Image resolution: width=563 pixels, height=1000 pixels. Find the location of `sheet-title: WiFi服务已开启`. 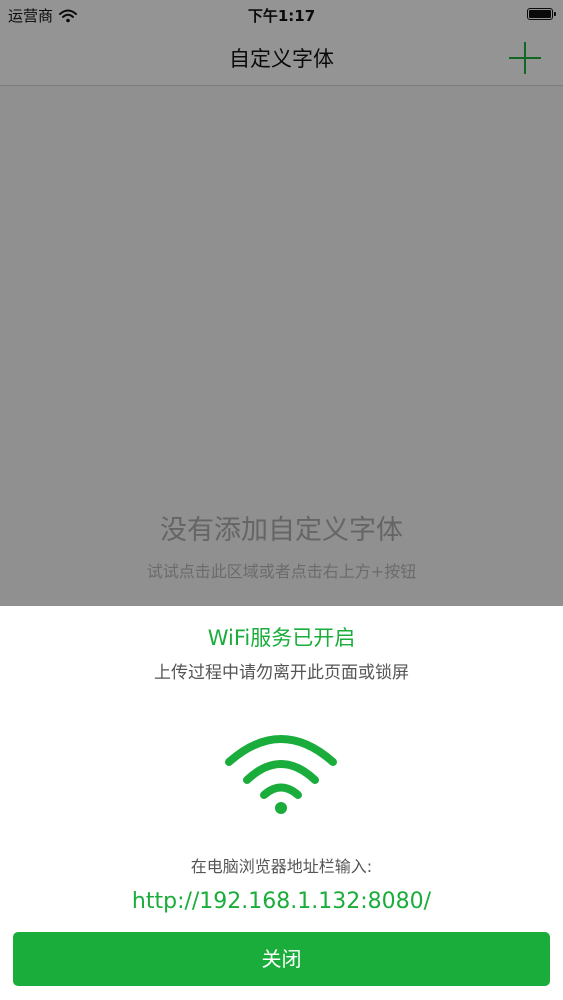

sheet-title: WiFi服务已开启 is located at coordinates (281, 638).